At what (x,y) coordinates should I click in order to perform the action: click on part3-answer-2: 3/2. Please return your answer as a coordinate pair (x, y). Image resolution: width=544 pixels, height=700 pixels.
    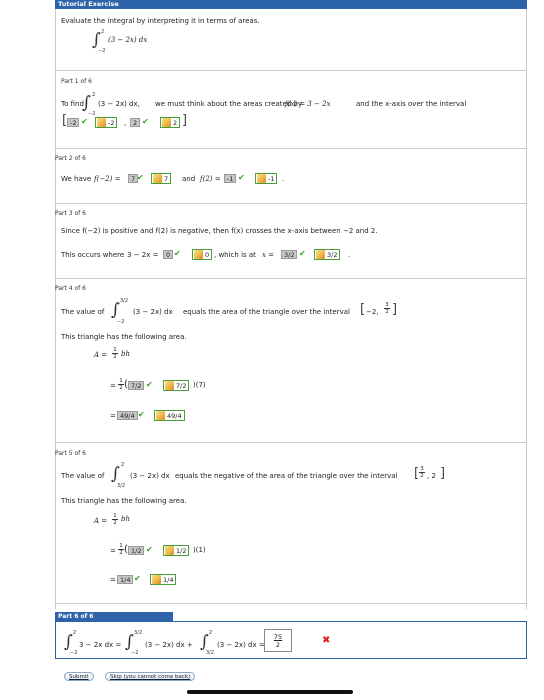
    Looking at the image, I should click on (327, 254).